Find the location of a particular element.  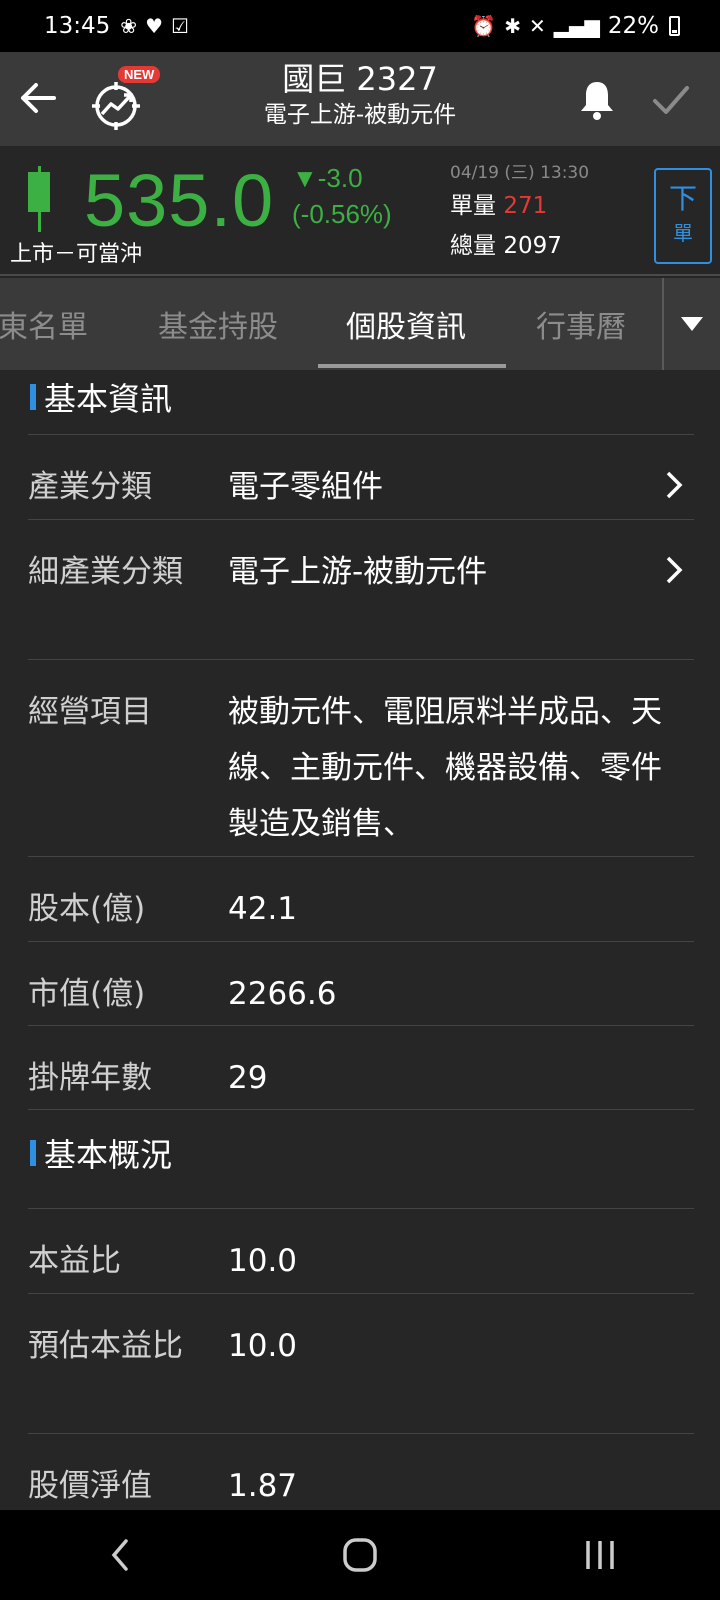

check-icon is located at coordinates (671, 100).